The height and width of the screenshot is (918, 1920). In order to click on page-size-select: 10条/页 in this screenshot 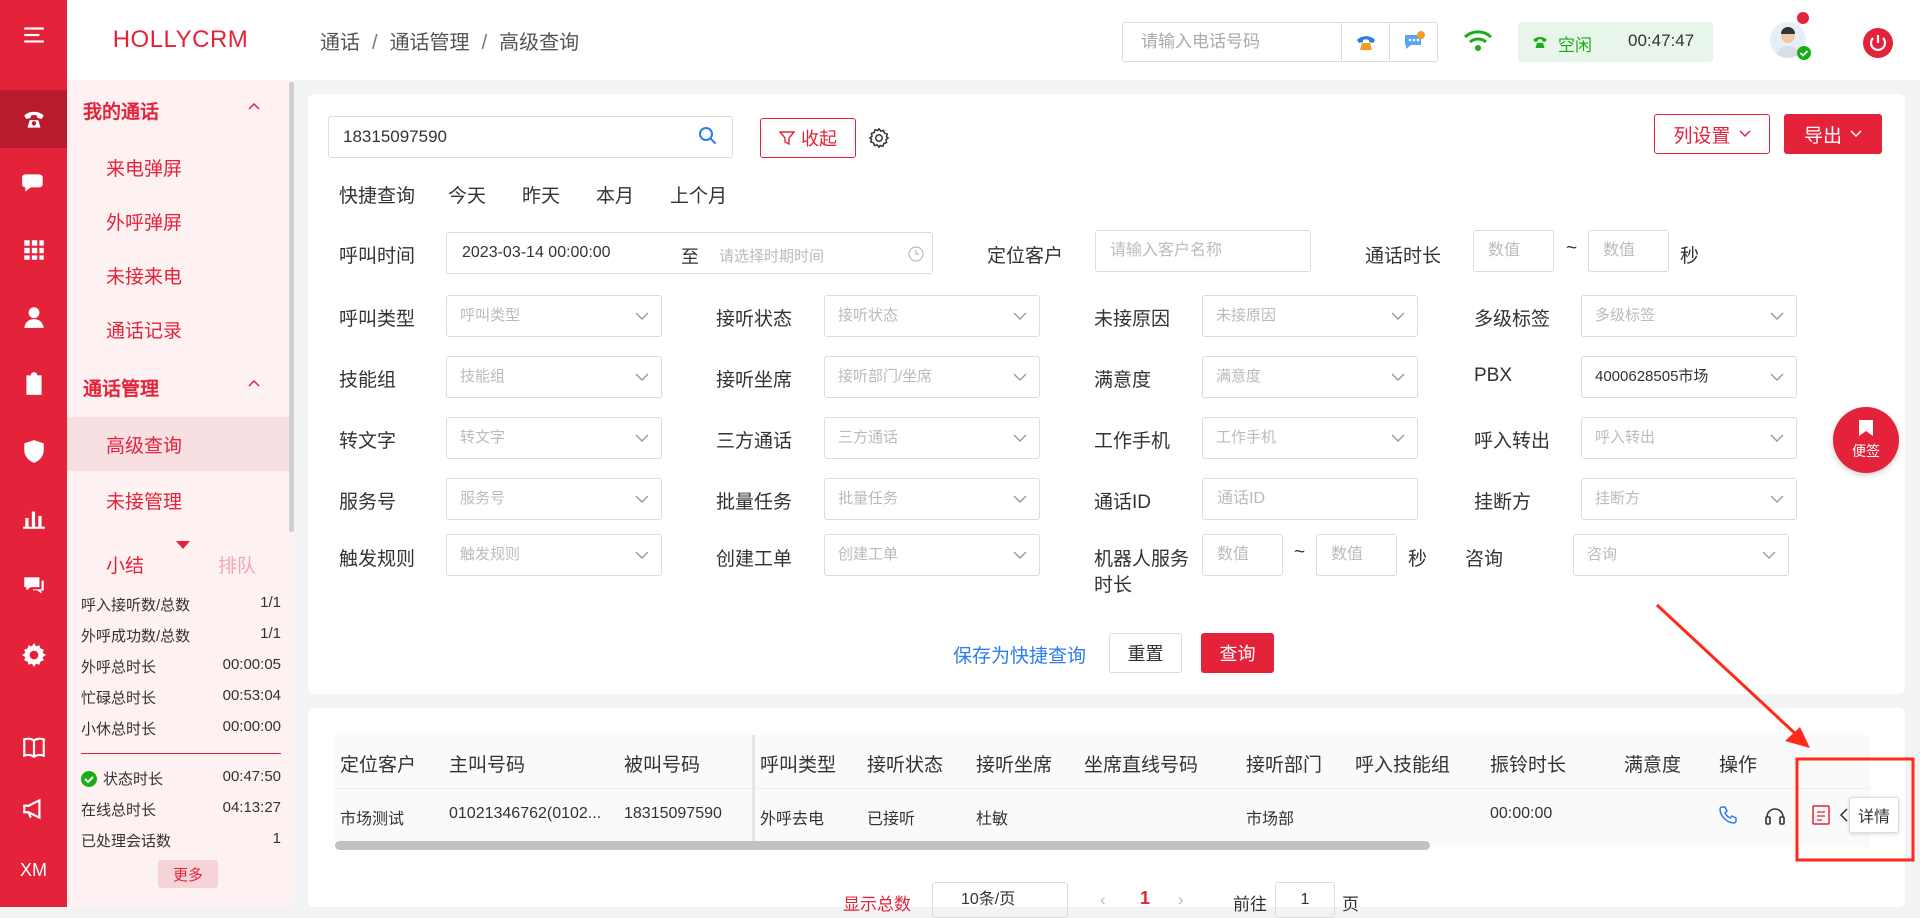, I will do `click(1000, 900)`.